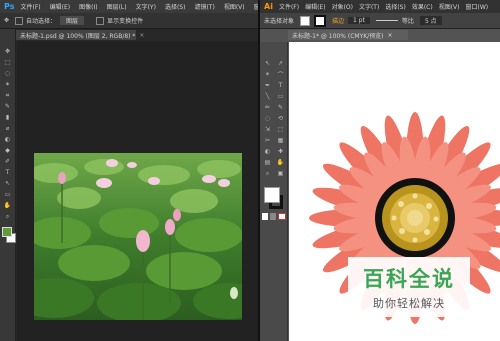 The width and height of the screenshot is (500, 341). I want to click on free-transform-icon: ⬚, so click(280, 129).